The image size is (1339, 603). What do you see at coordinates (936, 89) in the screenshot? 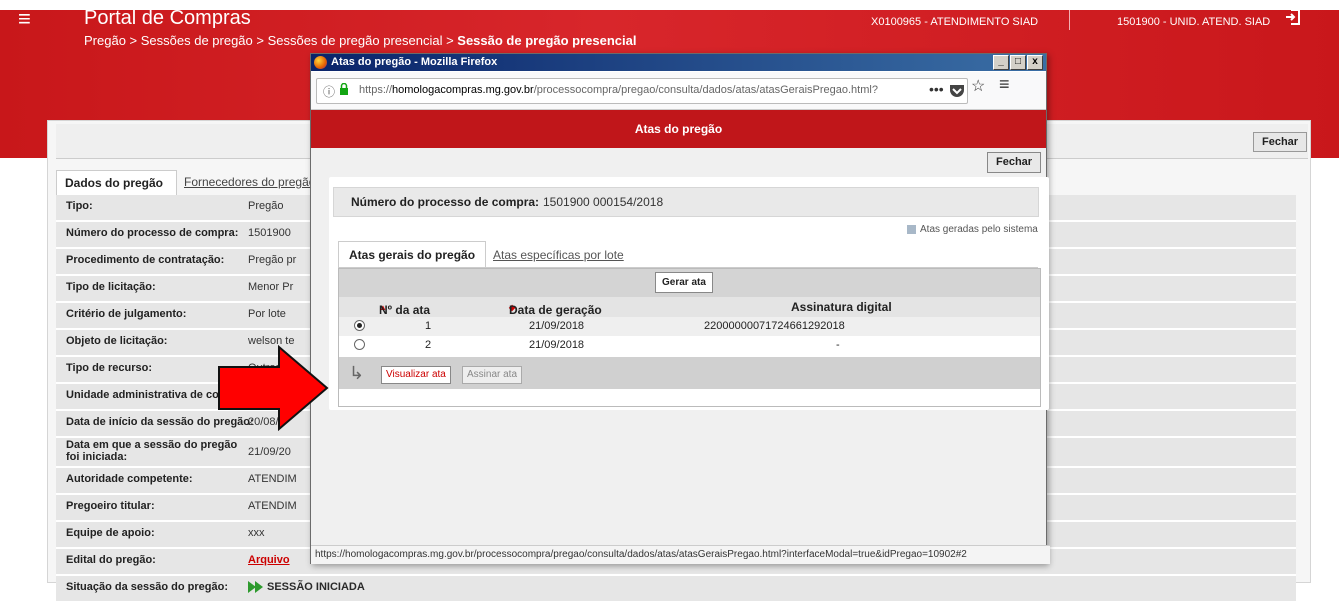
I see `more-actions-icon: •••` at bounding box center [936, 89].